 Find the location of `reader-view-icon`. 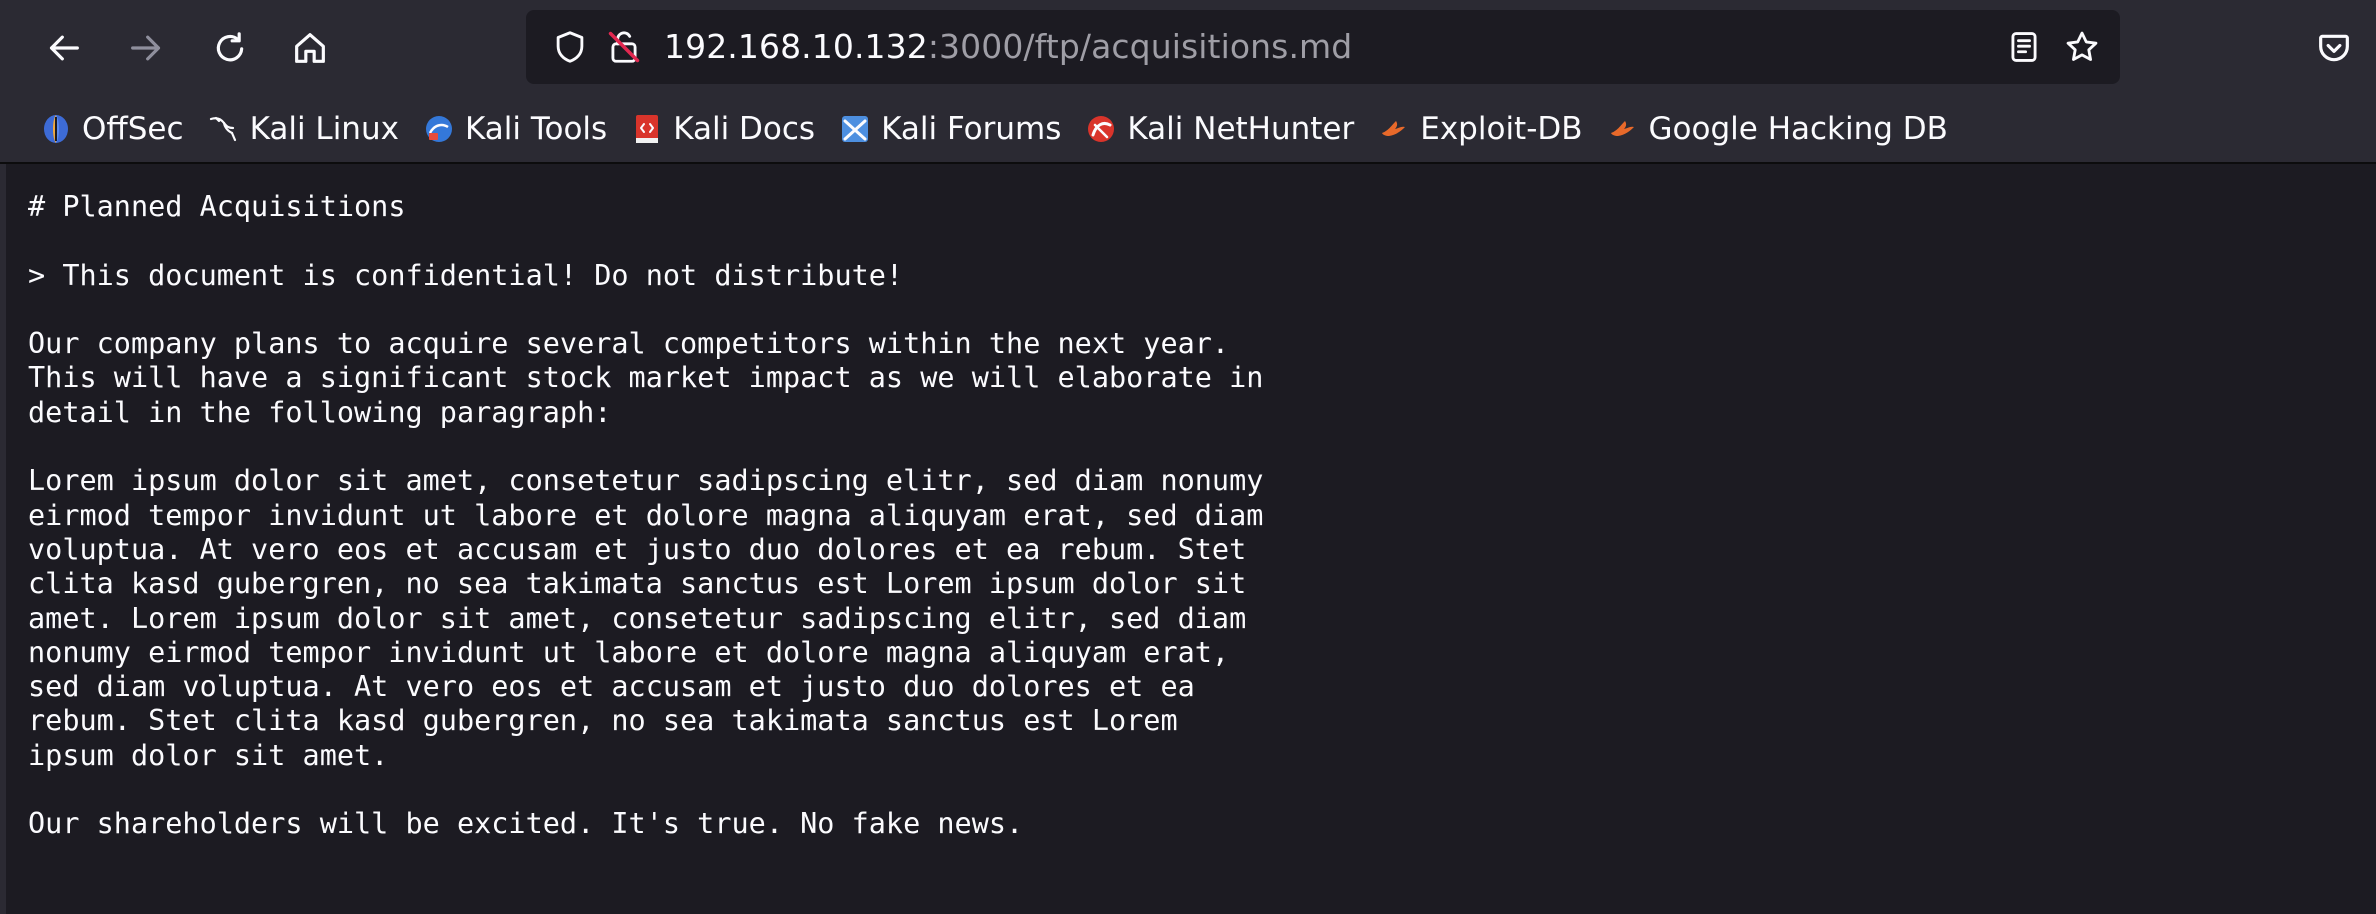

reader-view-icon is located at coordinates (2024, 47).